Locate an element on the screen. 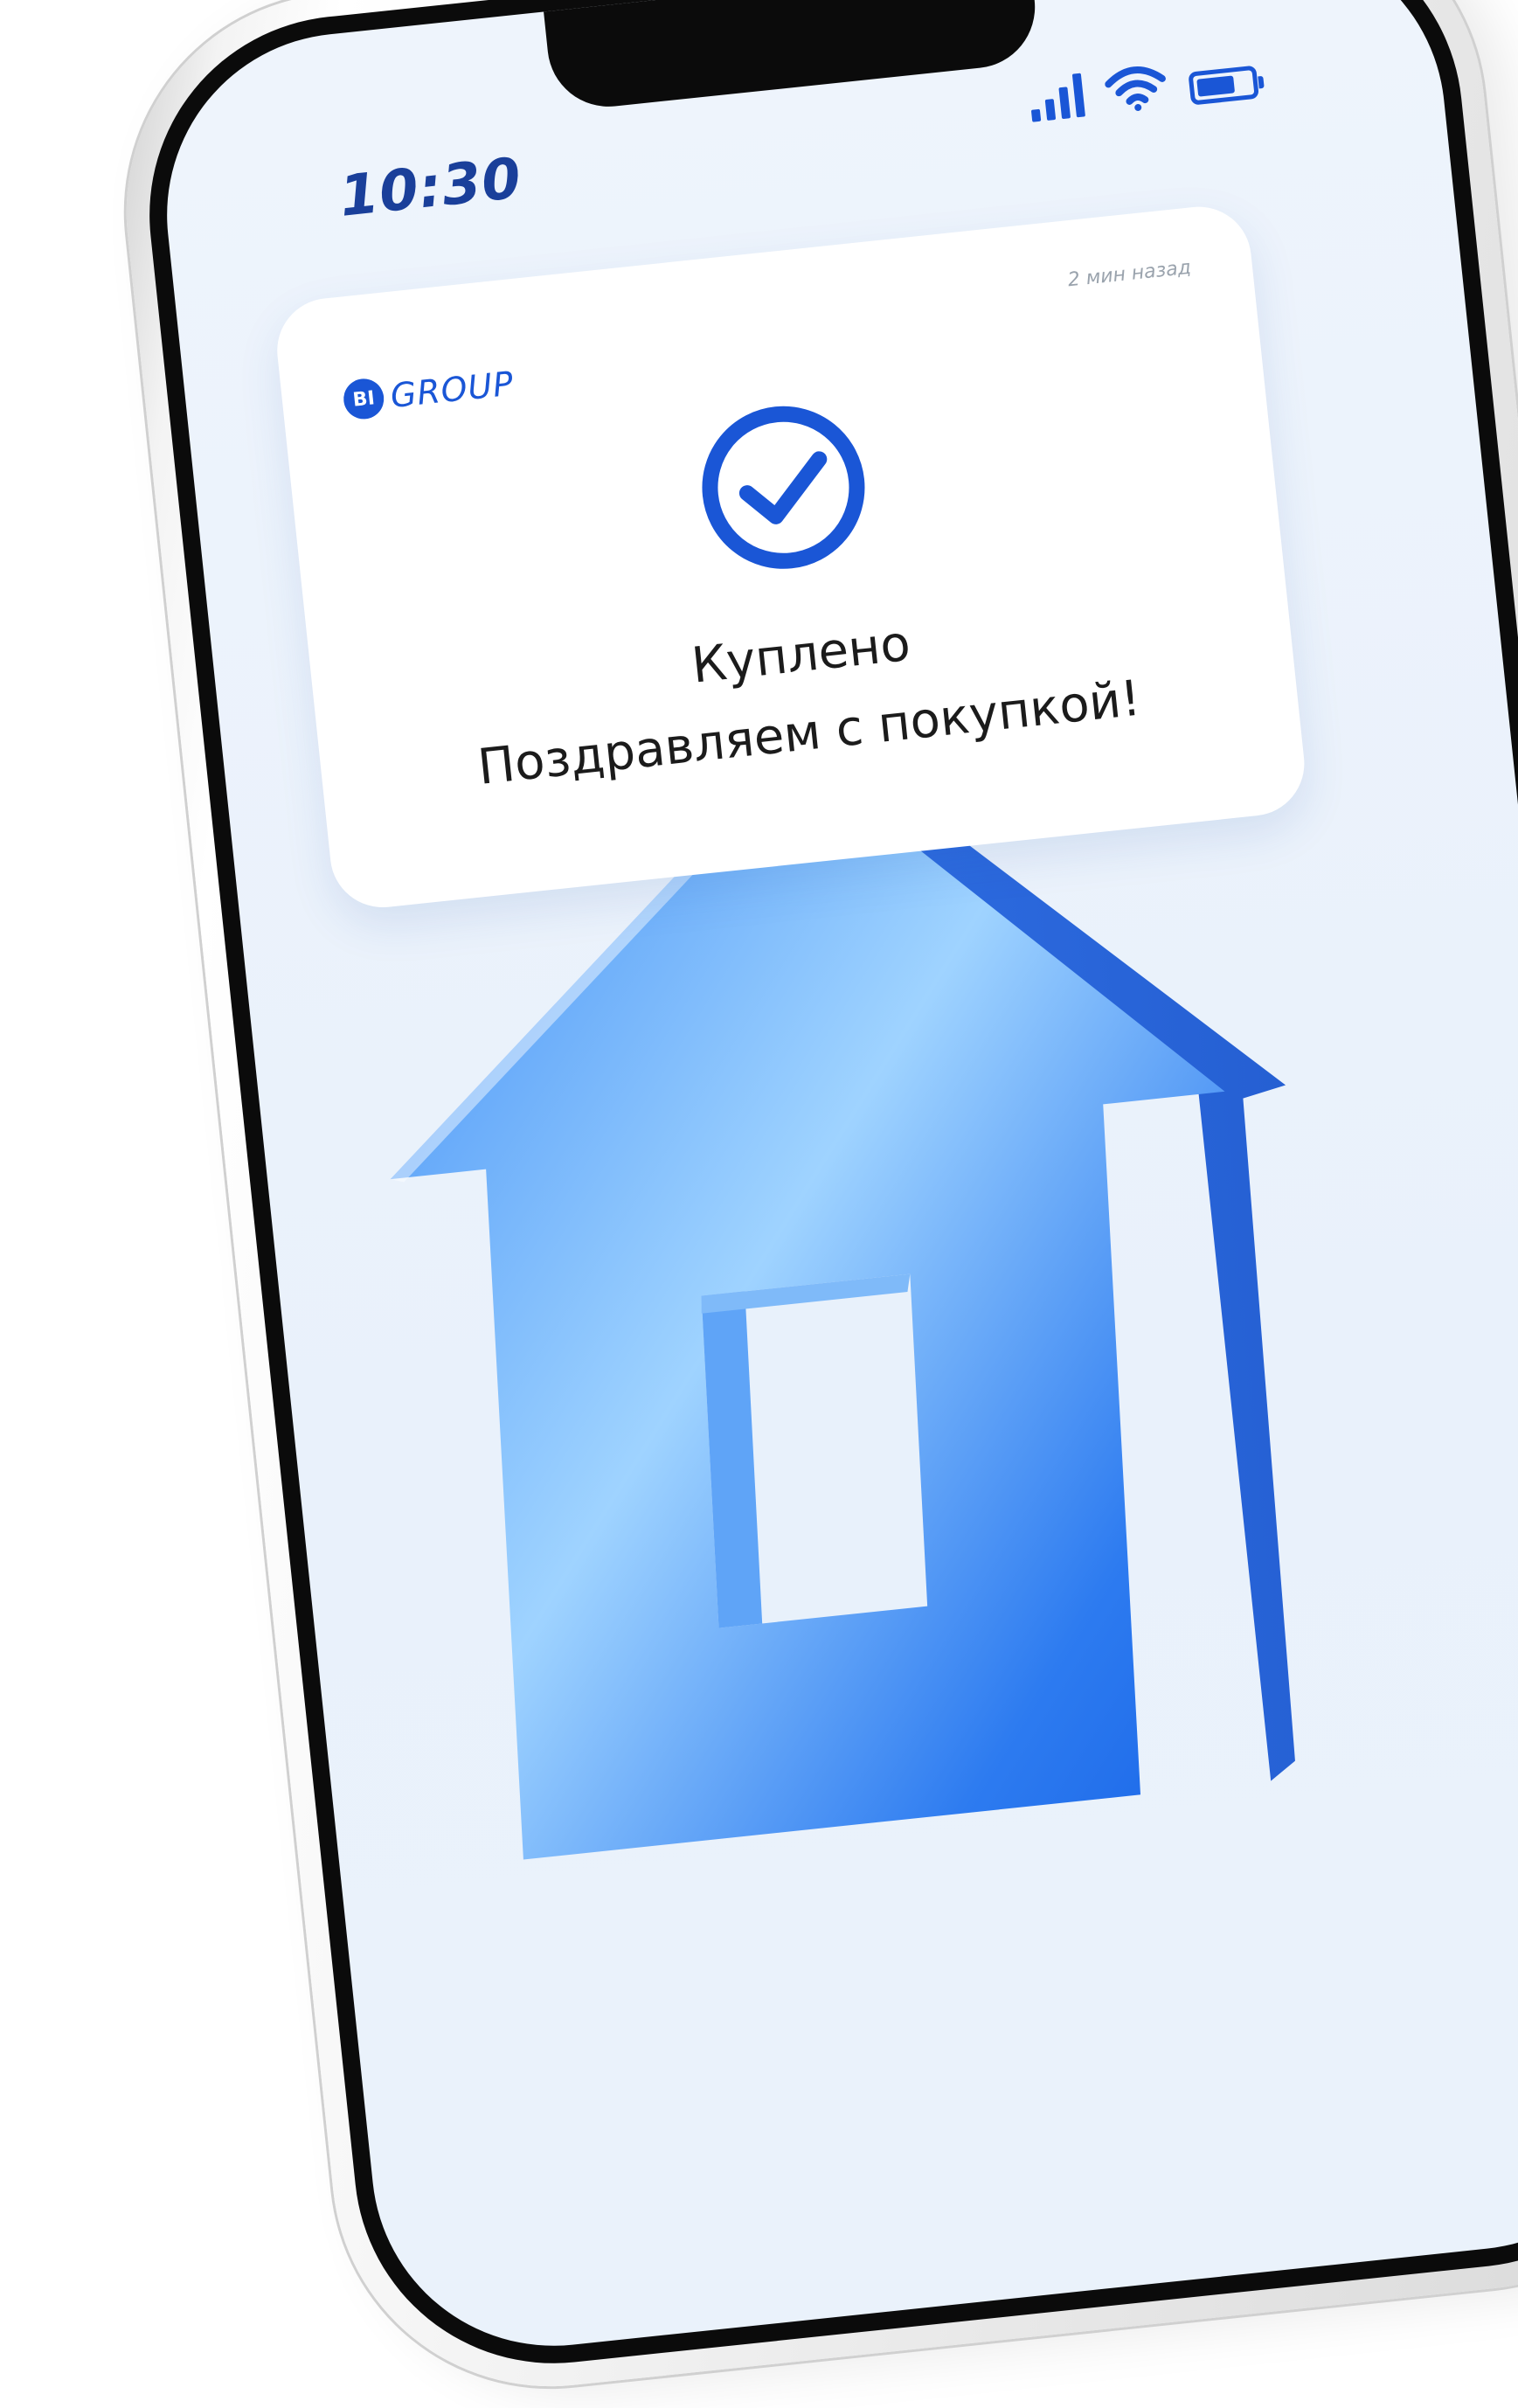 This screenshot has width=1518, height=2408. brand-name: GROUP is located at coordinates (452, 390).